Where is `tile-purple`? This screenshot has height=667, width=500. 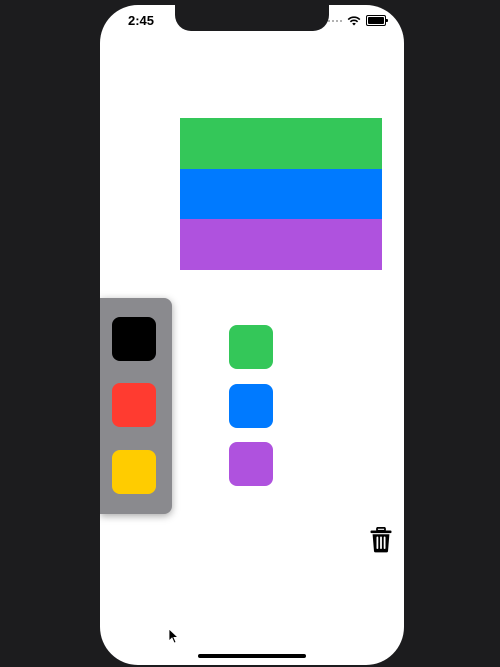 tile-purple is located at coordinates (251, 464).